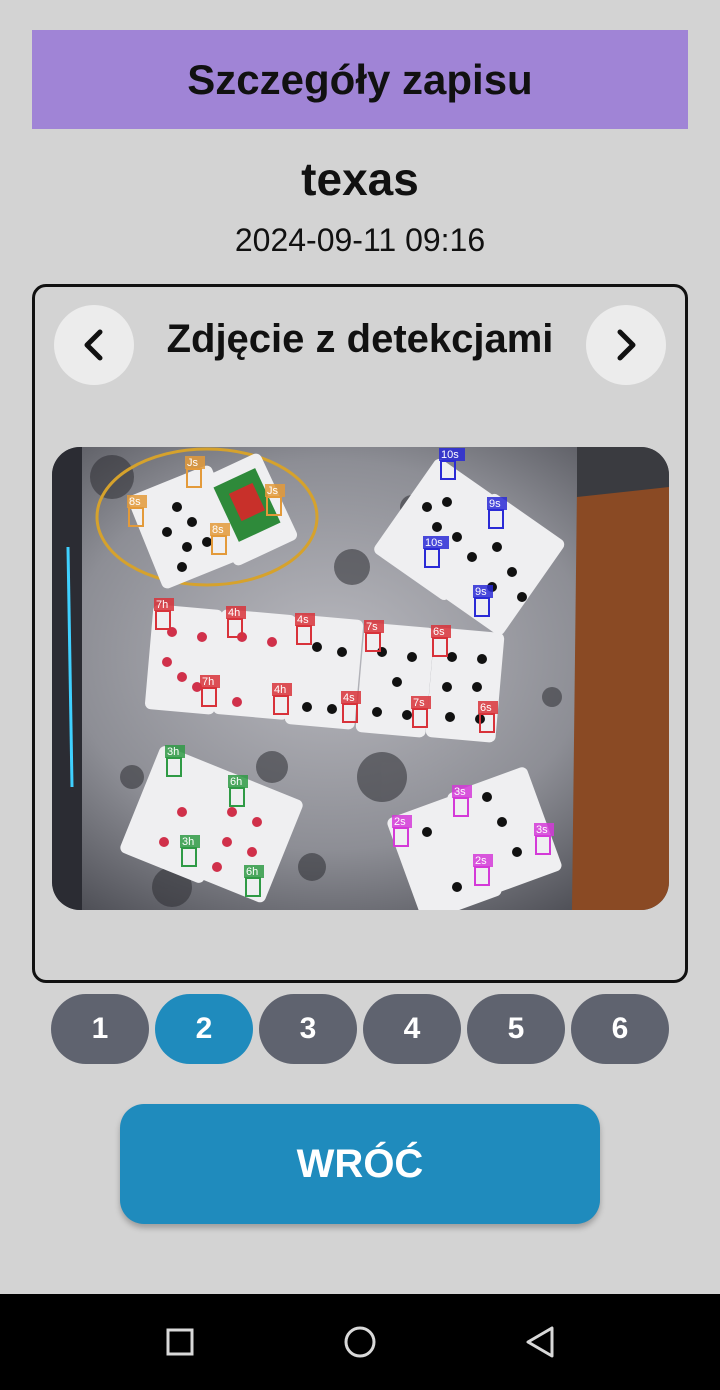 The height and width of the screenshot is (1390, 720). I want to click on system-navigation-bar, so click(360, 1342).